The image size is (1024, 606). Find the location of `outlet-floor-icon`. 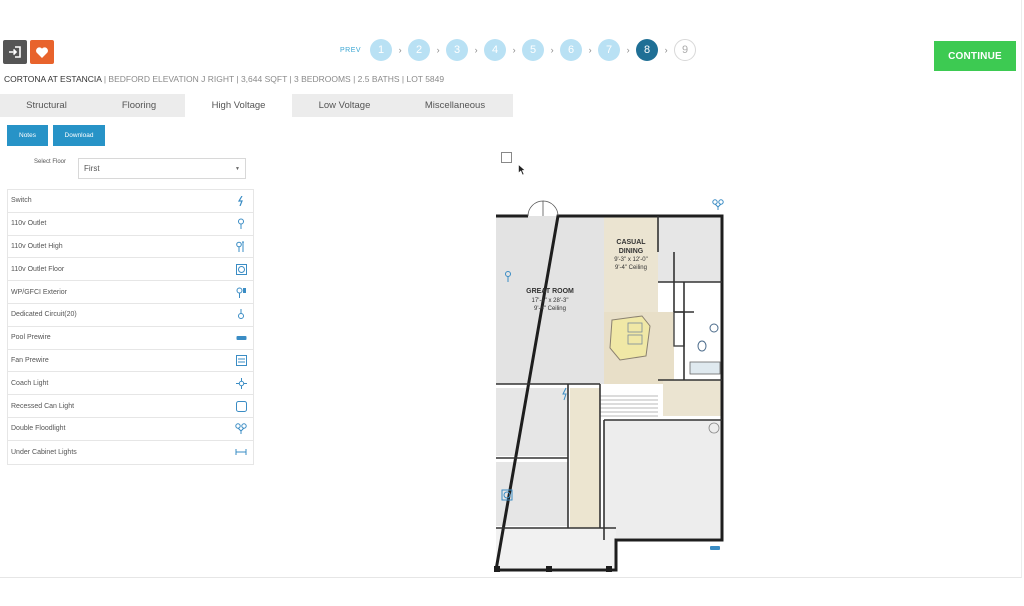

outlet-floor-icon is located at coordinates (241, 269).